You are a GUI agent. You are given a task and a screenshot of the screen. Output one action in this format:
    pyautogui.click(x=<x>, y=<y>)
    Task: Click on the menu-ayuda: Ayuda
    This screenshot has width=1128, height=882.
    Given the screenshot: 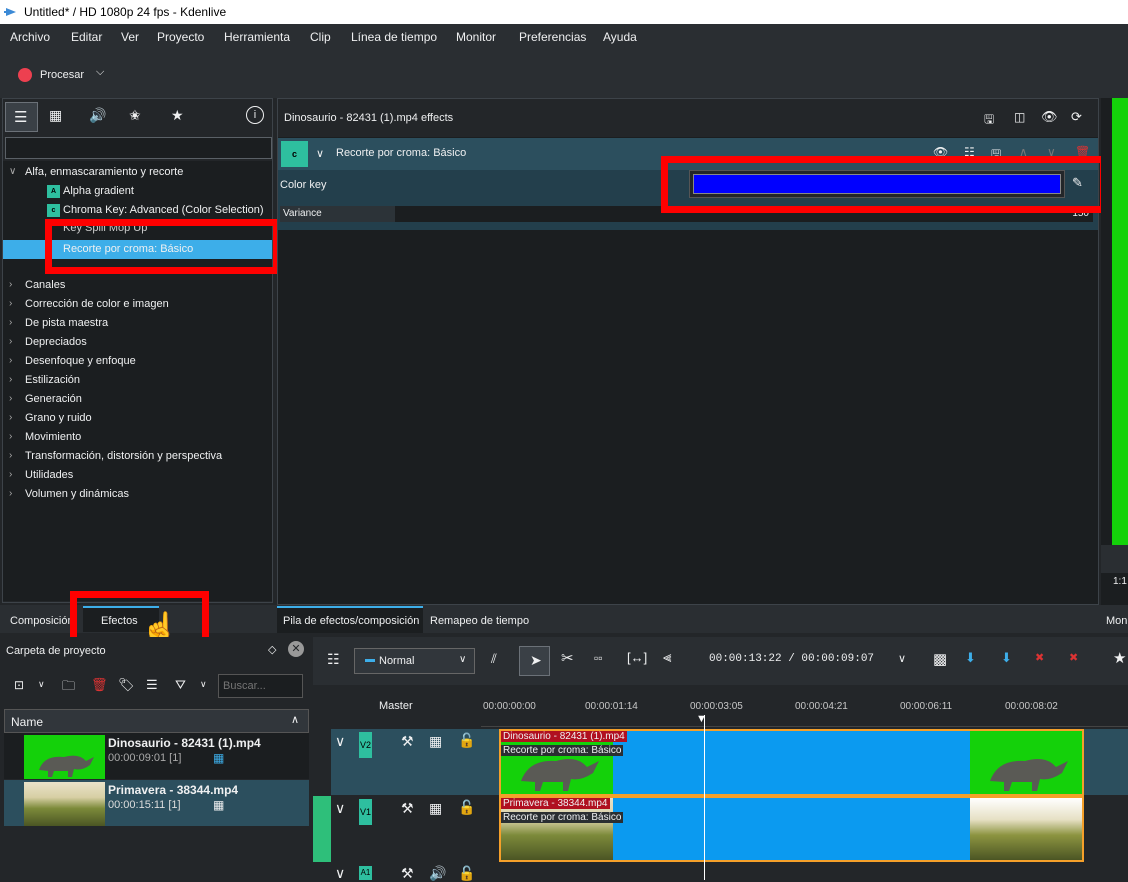 What is the action you would take?
    pyautogui.click(x=620, y=37)
    